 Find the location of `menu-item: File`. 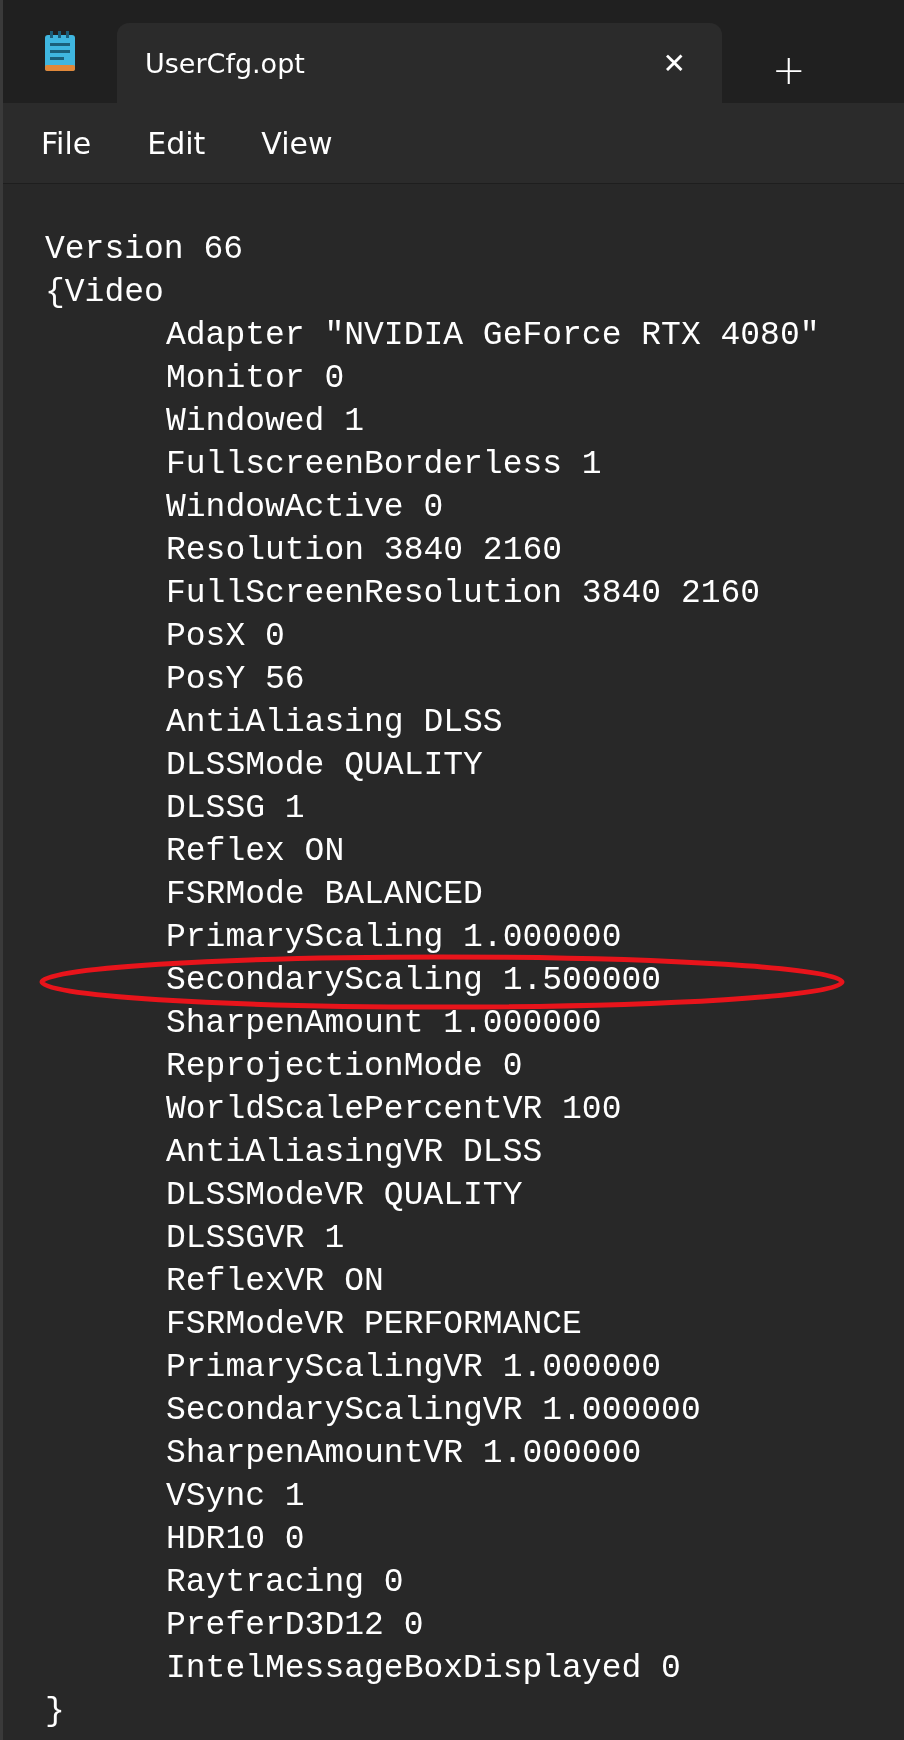

menu-item: File is located at coordinates (66, 143).